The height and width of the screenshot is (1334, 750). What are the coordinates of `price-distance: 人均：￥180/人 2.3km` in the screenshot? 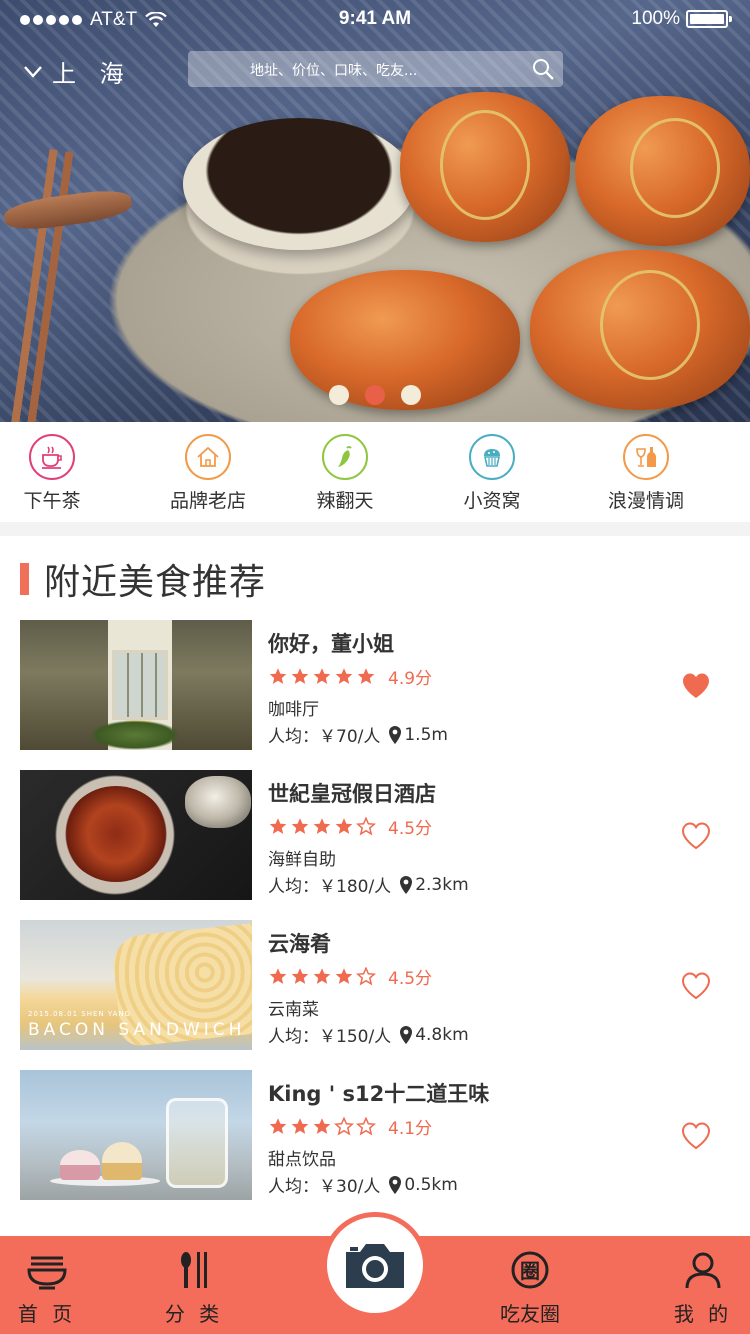 It's located at (368, 885).